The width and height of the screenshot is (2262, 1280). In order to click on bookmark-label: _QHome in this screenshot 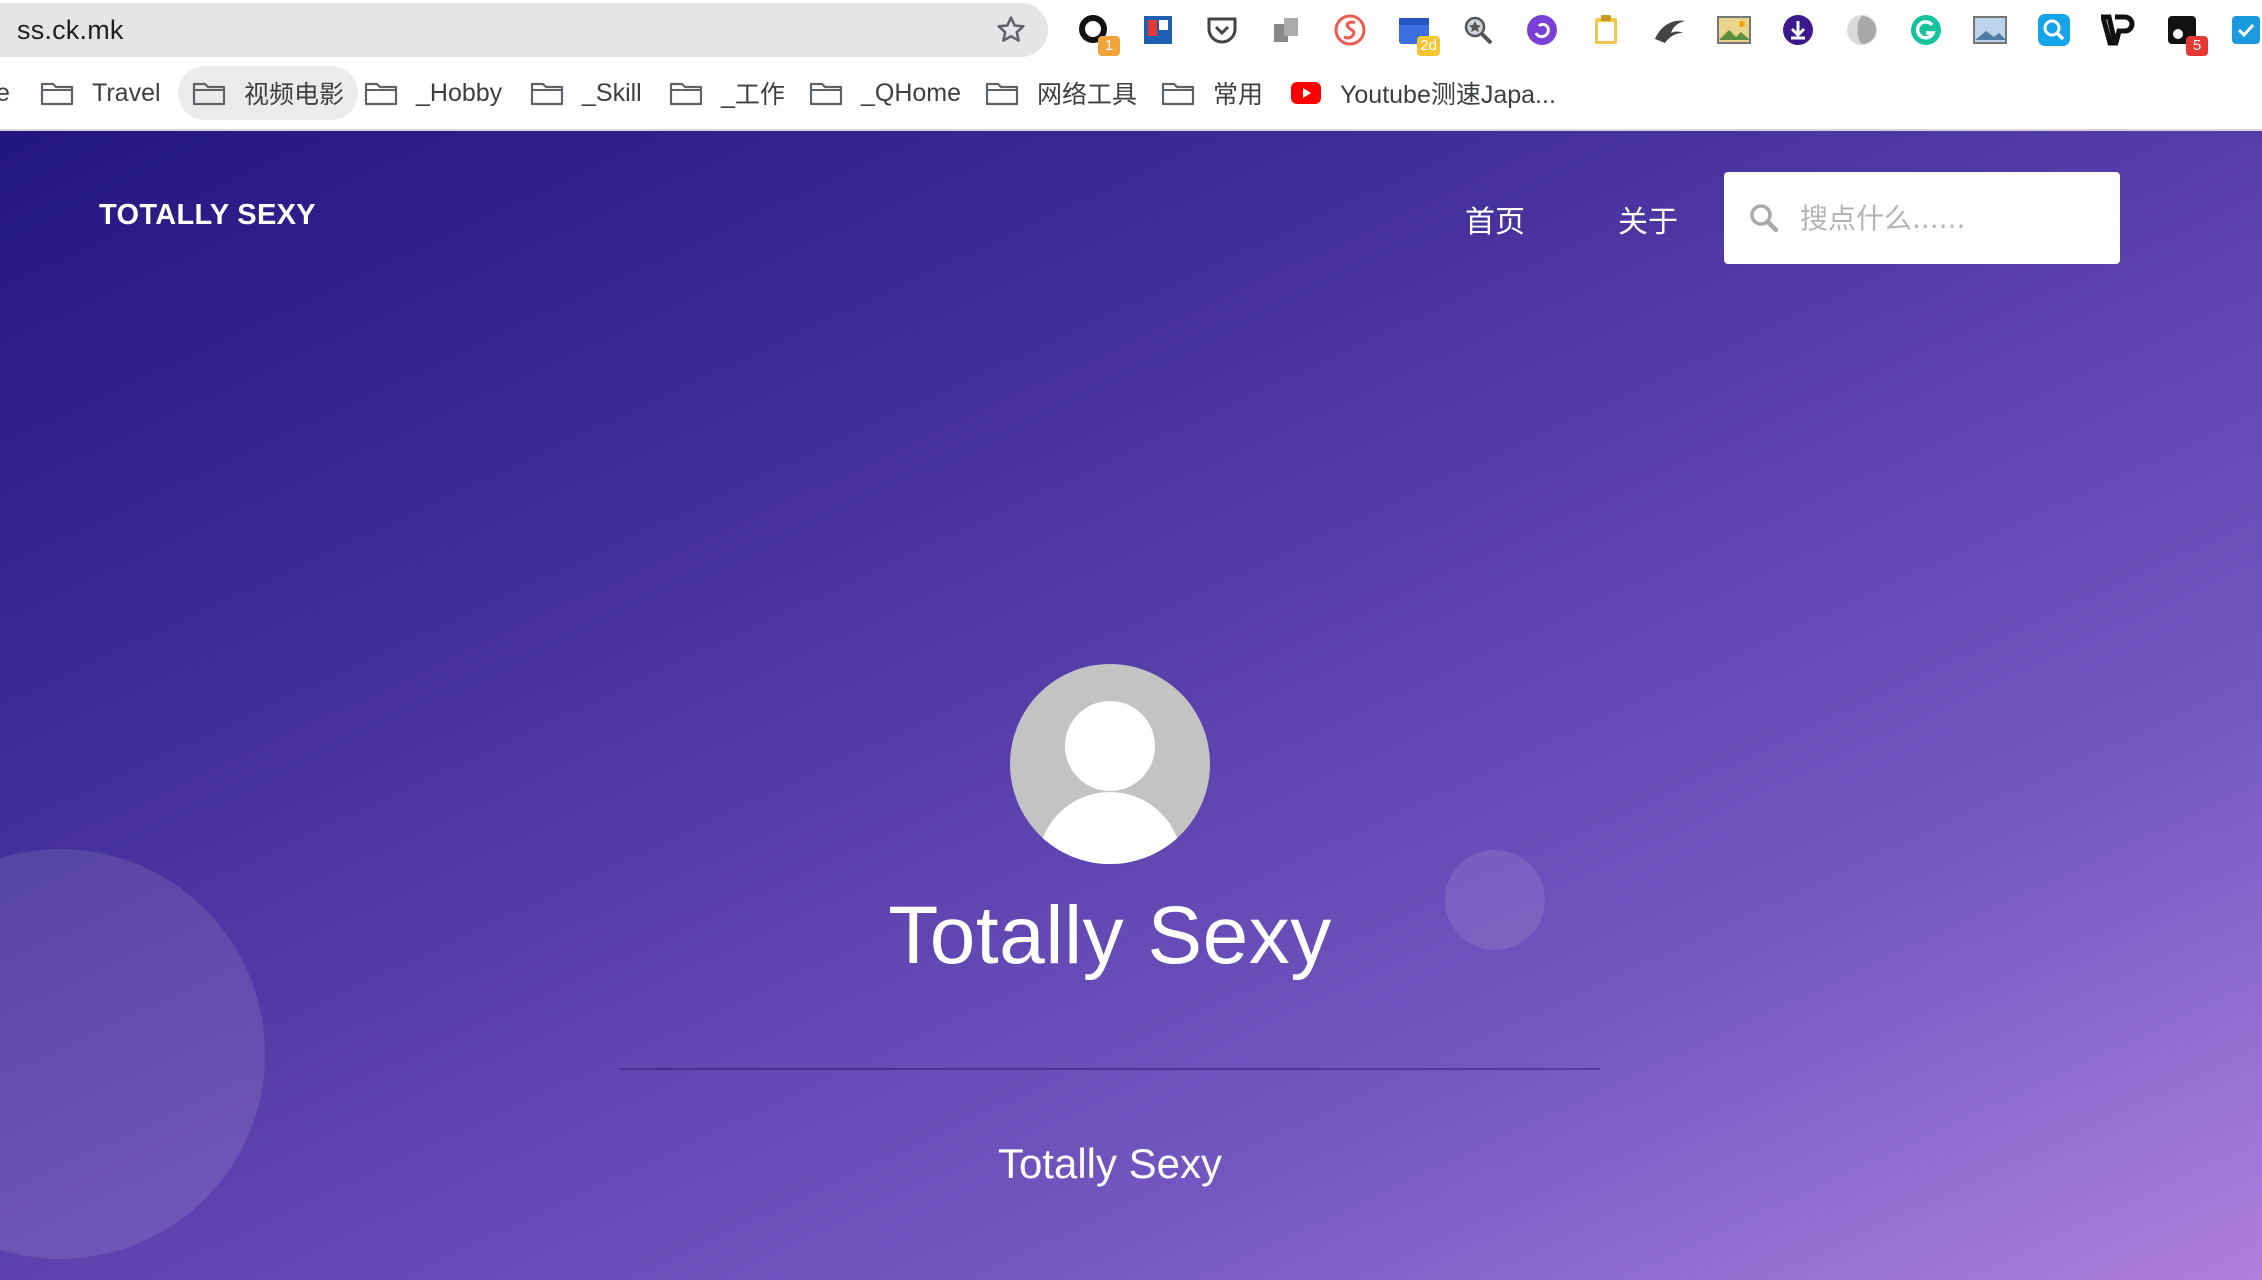, I will do `click(911, 92)`.